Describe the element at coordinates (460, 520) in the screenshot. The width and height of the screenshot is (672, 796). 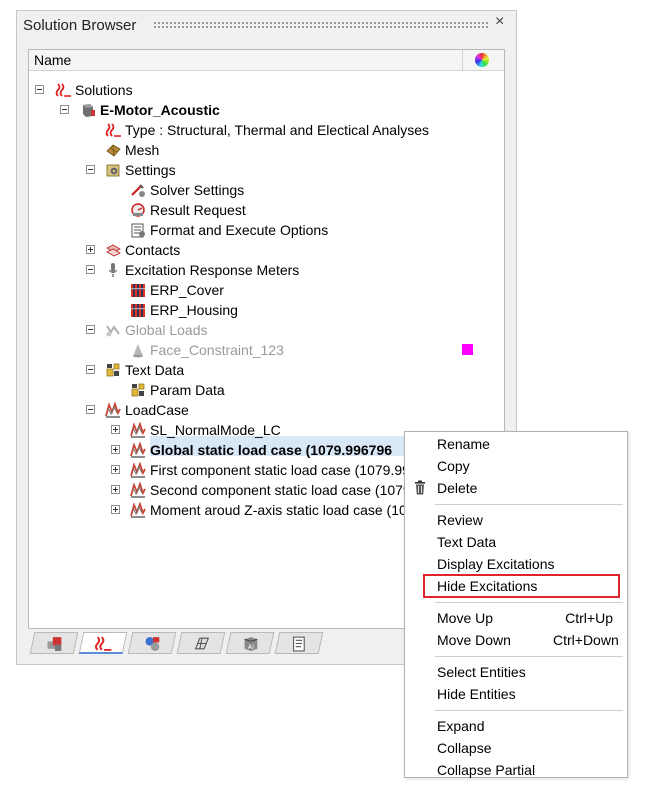
I see `menu-item-review: Review` at that location.